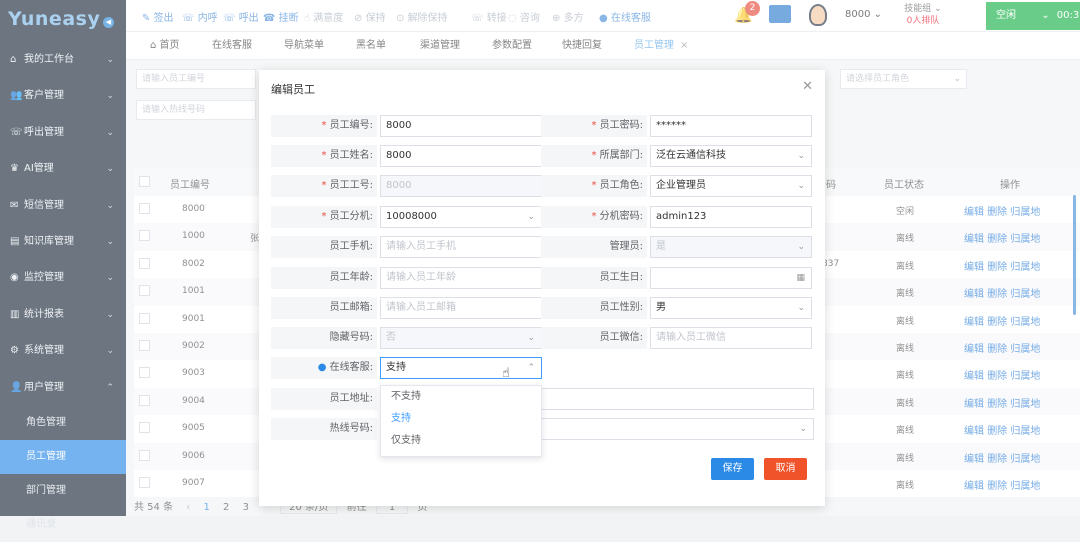 The height and width of the screenshot is (542, 1080). I want to click on field-label-birthday: 员工生日:, so click(594, 278).